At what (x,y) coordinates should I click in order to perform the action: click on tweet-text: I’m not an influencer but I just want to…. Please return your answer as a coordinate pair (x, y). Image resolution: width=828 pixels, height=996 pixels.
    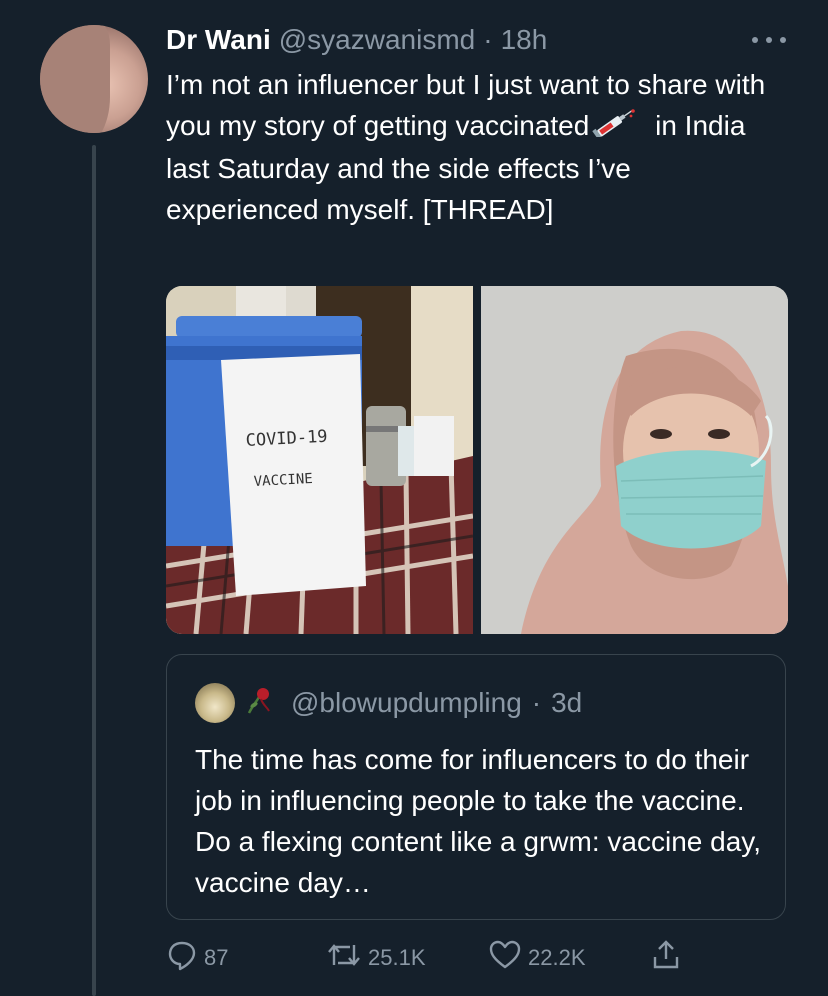
    Looking at the image, I should click on (466, 147).